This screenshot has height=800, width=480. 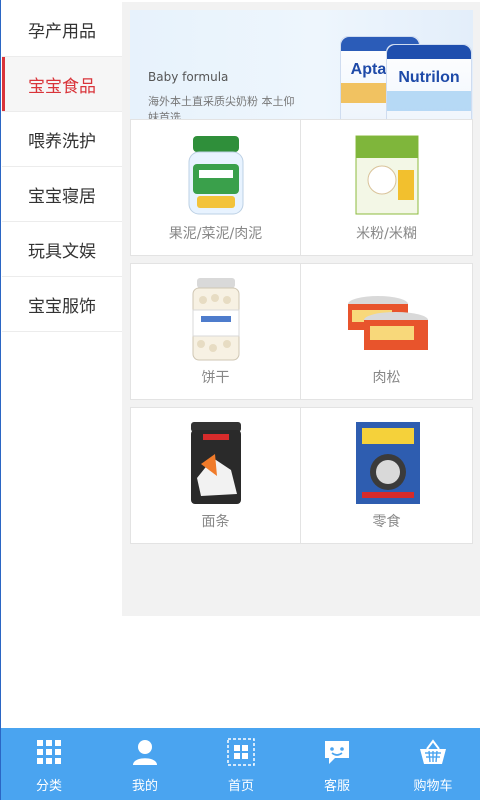 What do you see at coordinates (387, 175) in the screenshot?
I see `rice-cereal-box-icon` at bounding box center [387, 175].